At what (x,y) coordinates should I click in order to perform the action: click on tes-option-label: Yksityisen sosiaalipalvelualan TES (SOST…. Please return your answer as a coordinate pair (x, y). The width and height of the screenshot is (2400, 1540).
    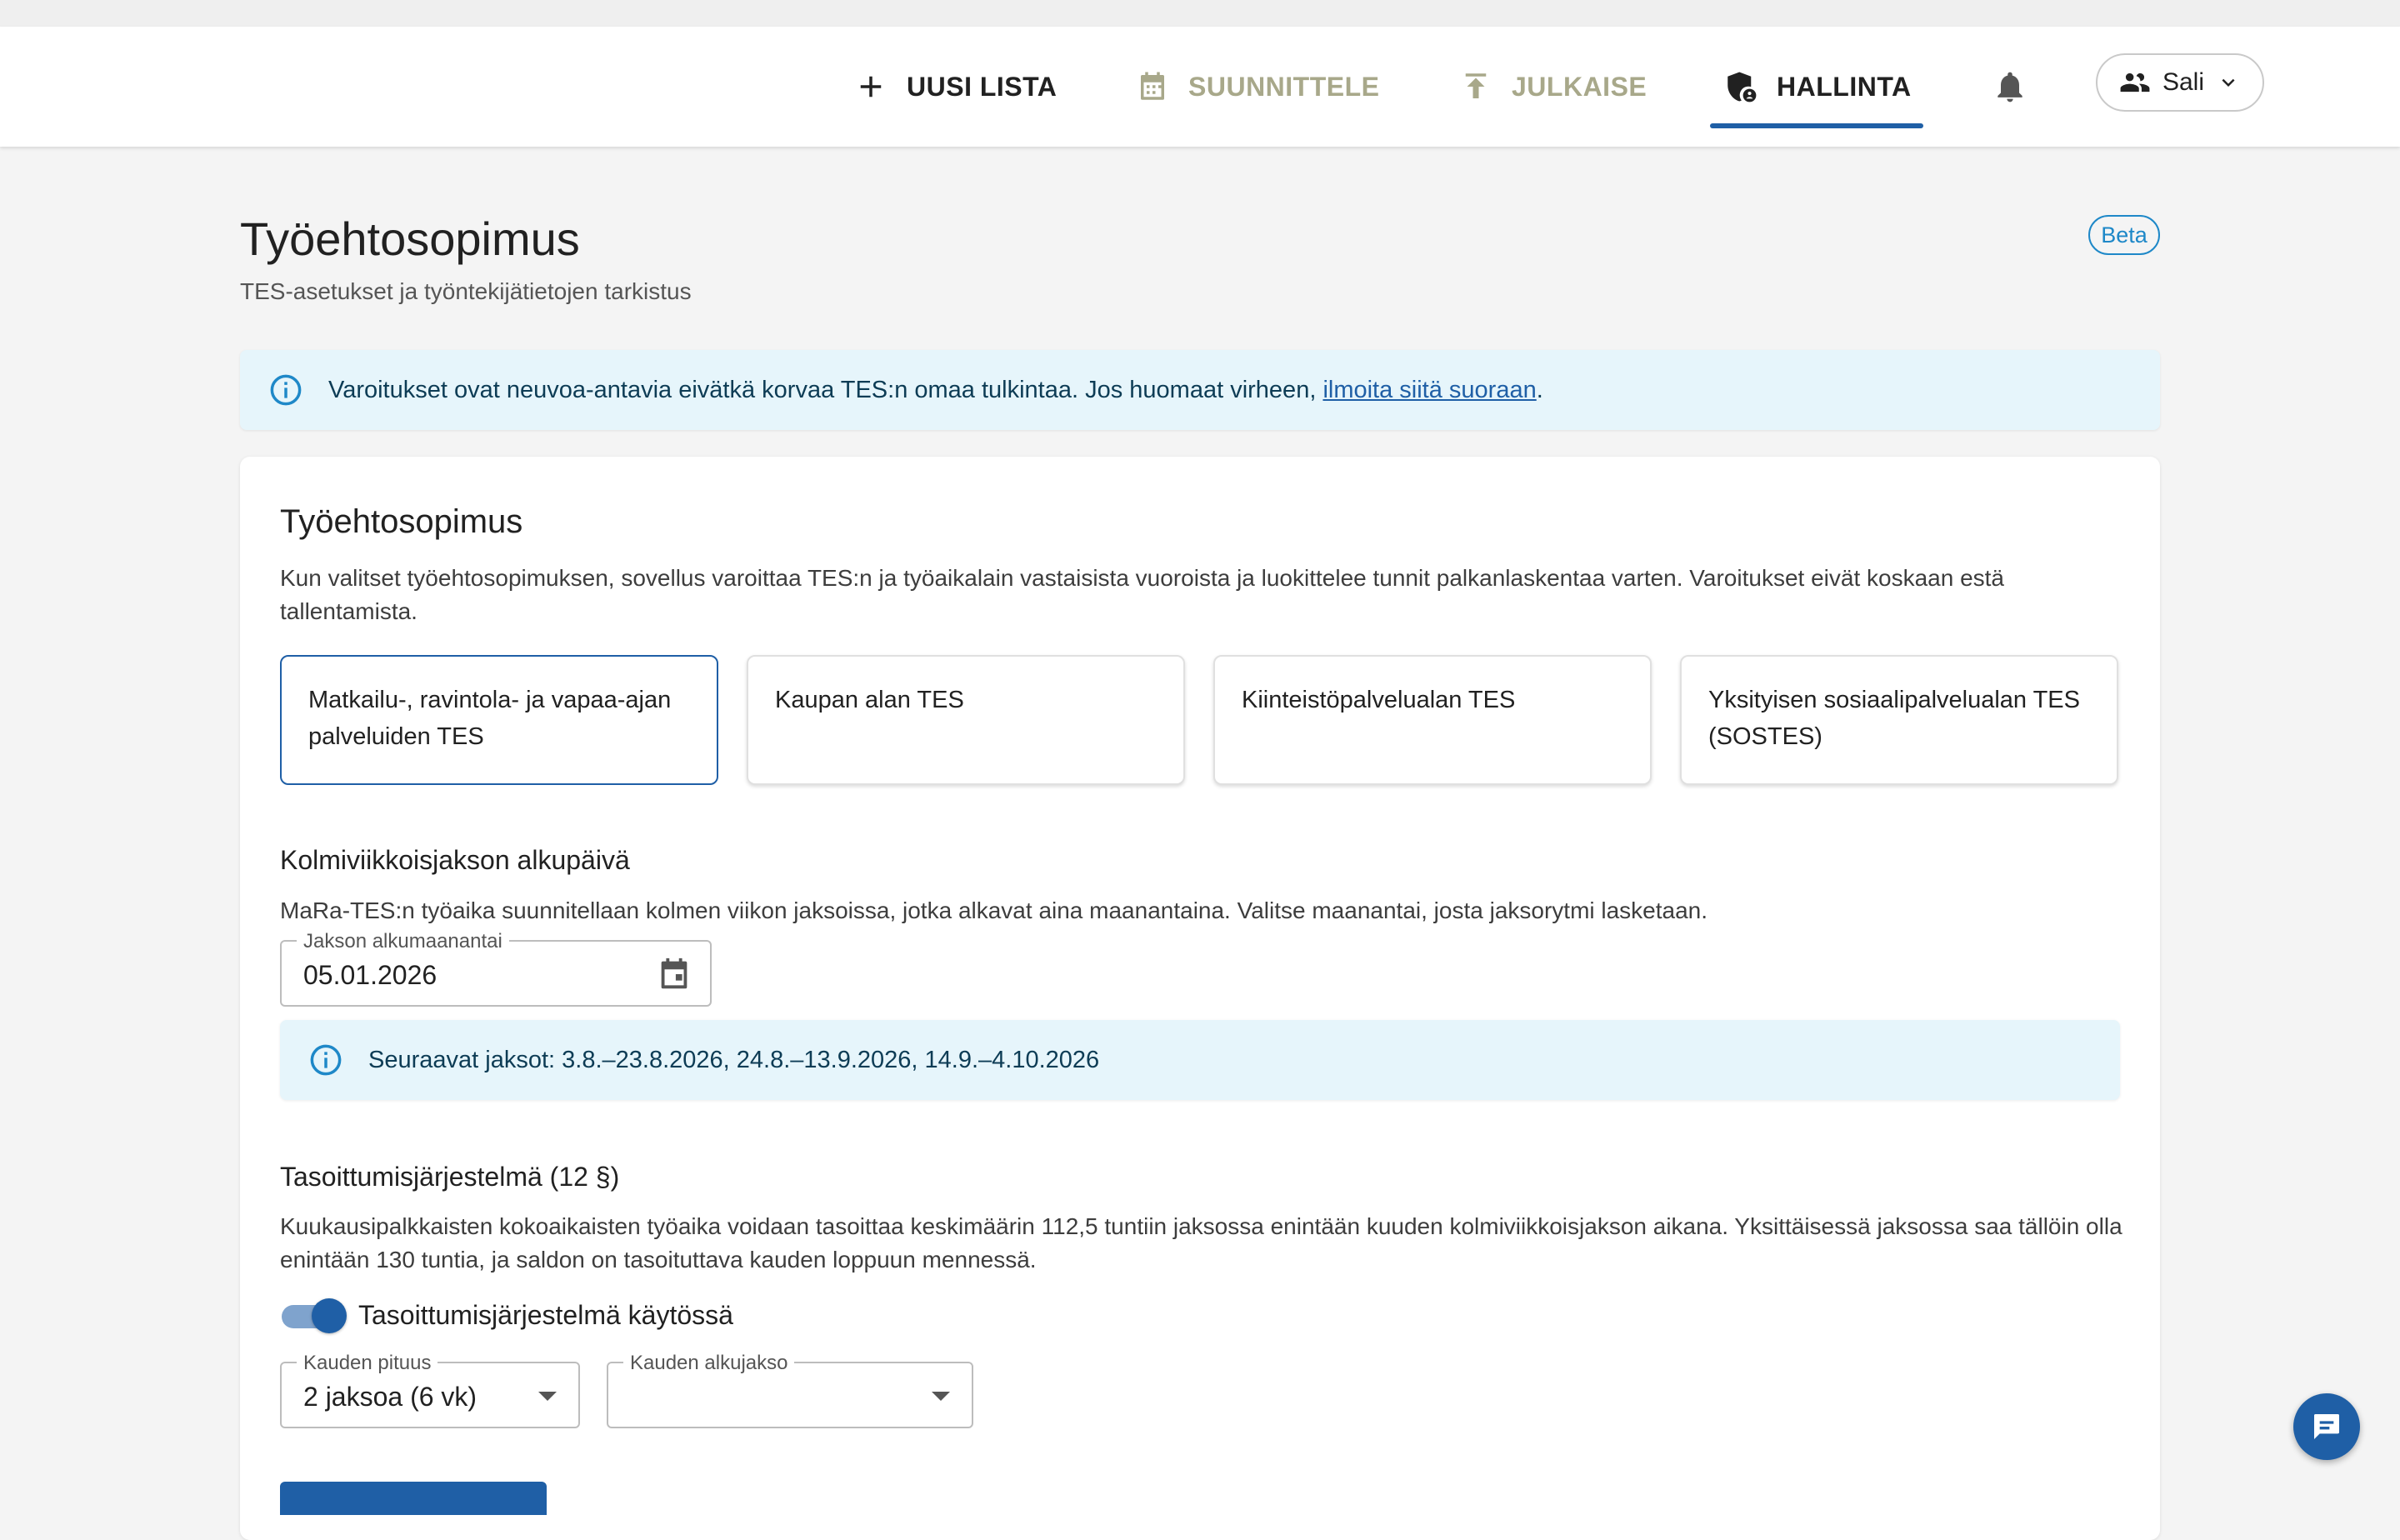
    Looking at the image, I should click on (1894, 718).